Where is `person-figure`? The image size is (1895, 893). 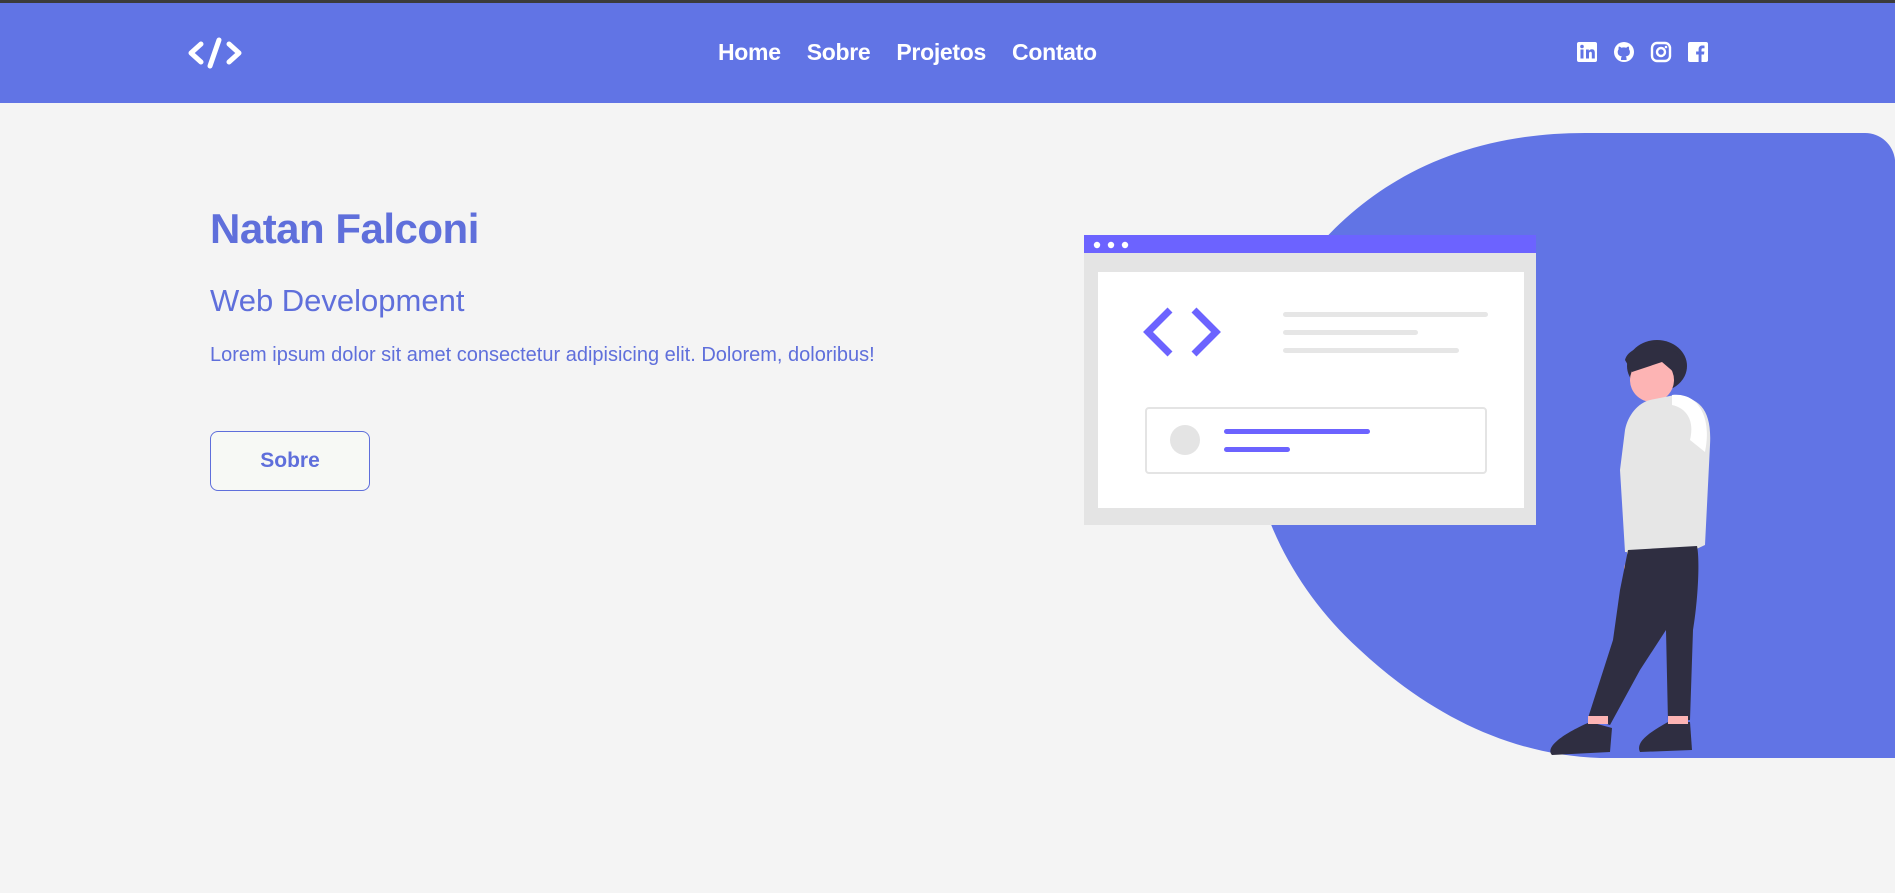 person-figure is located at coordinates (1630, 547).